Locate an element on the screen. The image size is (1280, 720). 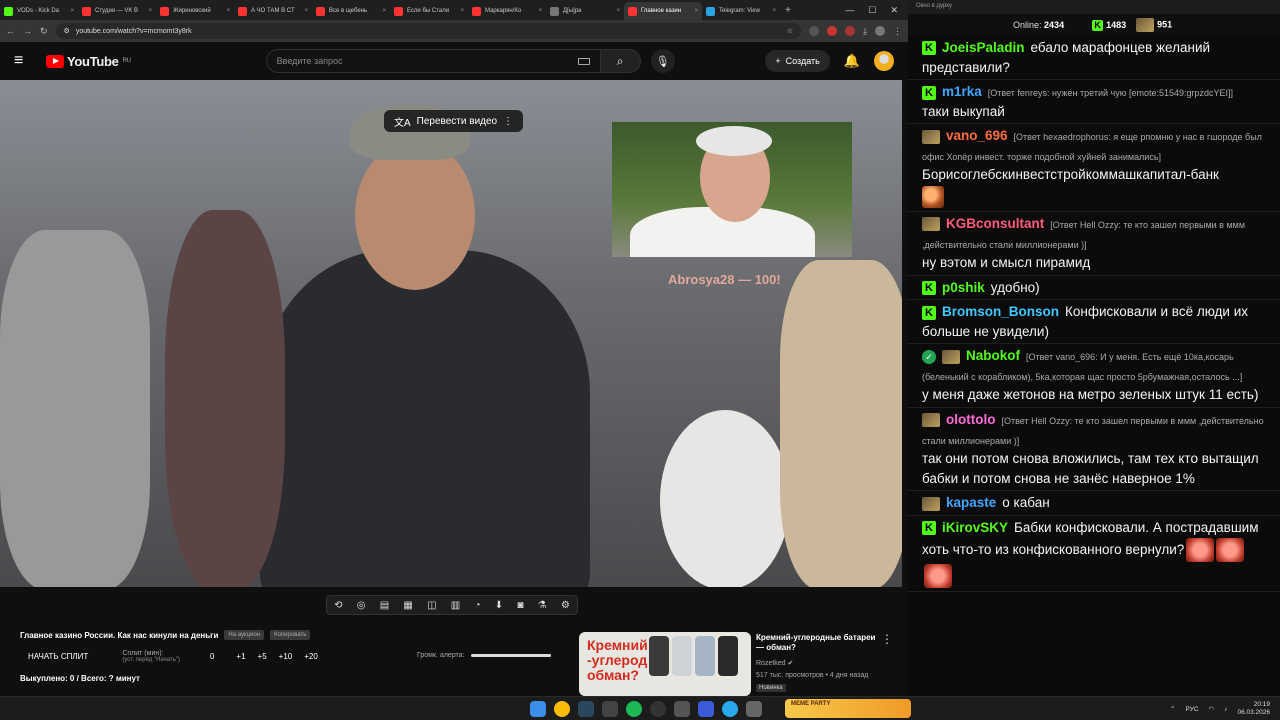
split-add-1-button: +1 is located at coordinates (240, 656).